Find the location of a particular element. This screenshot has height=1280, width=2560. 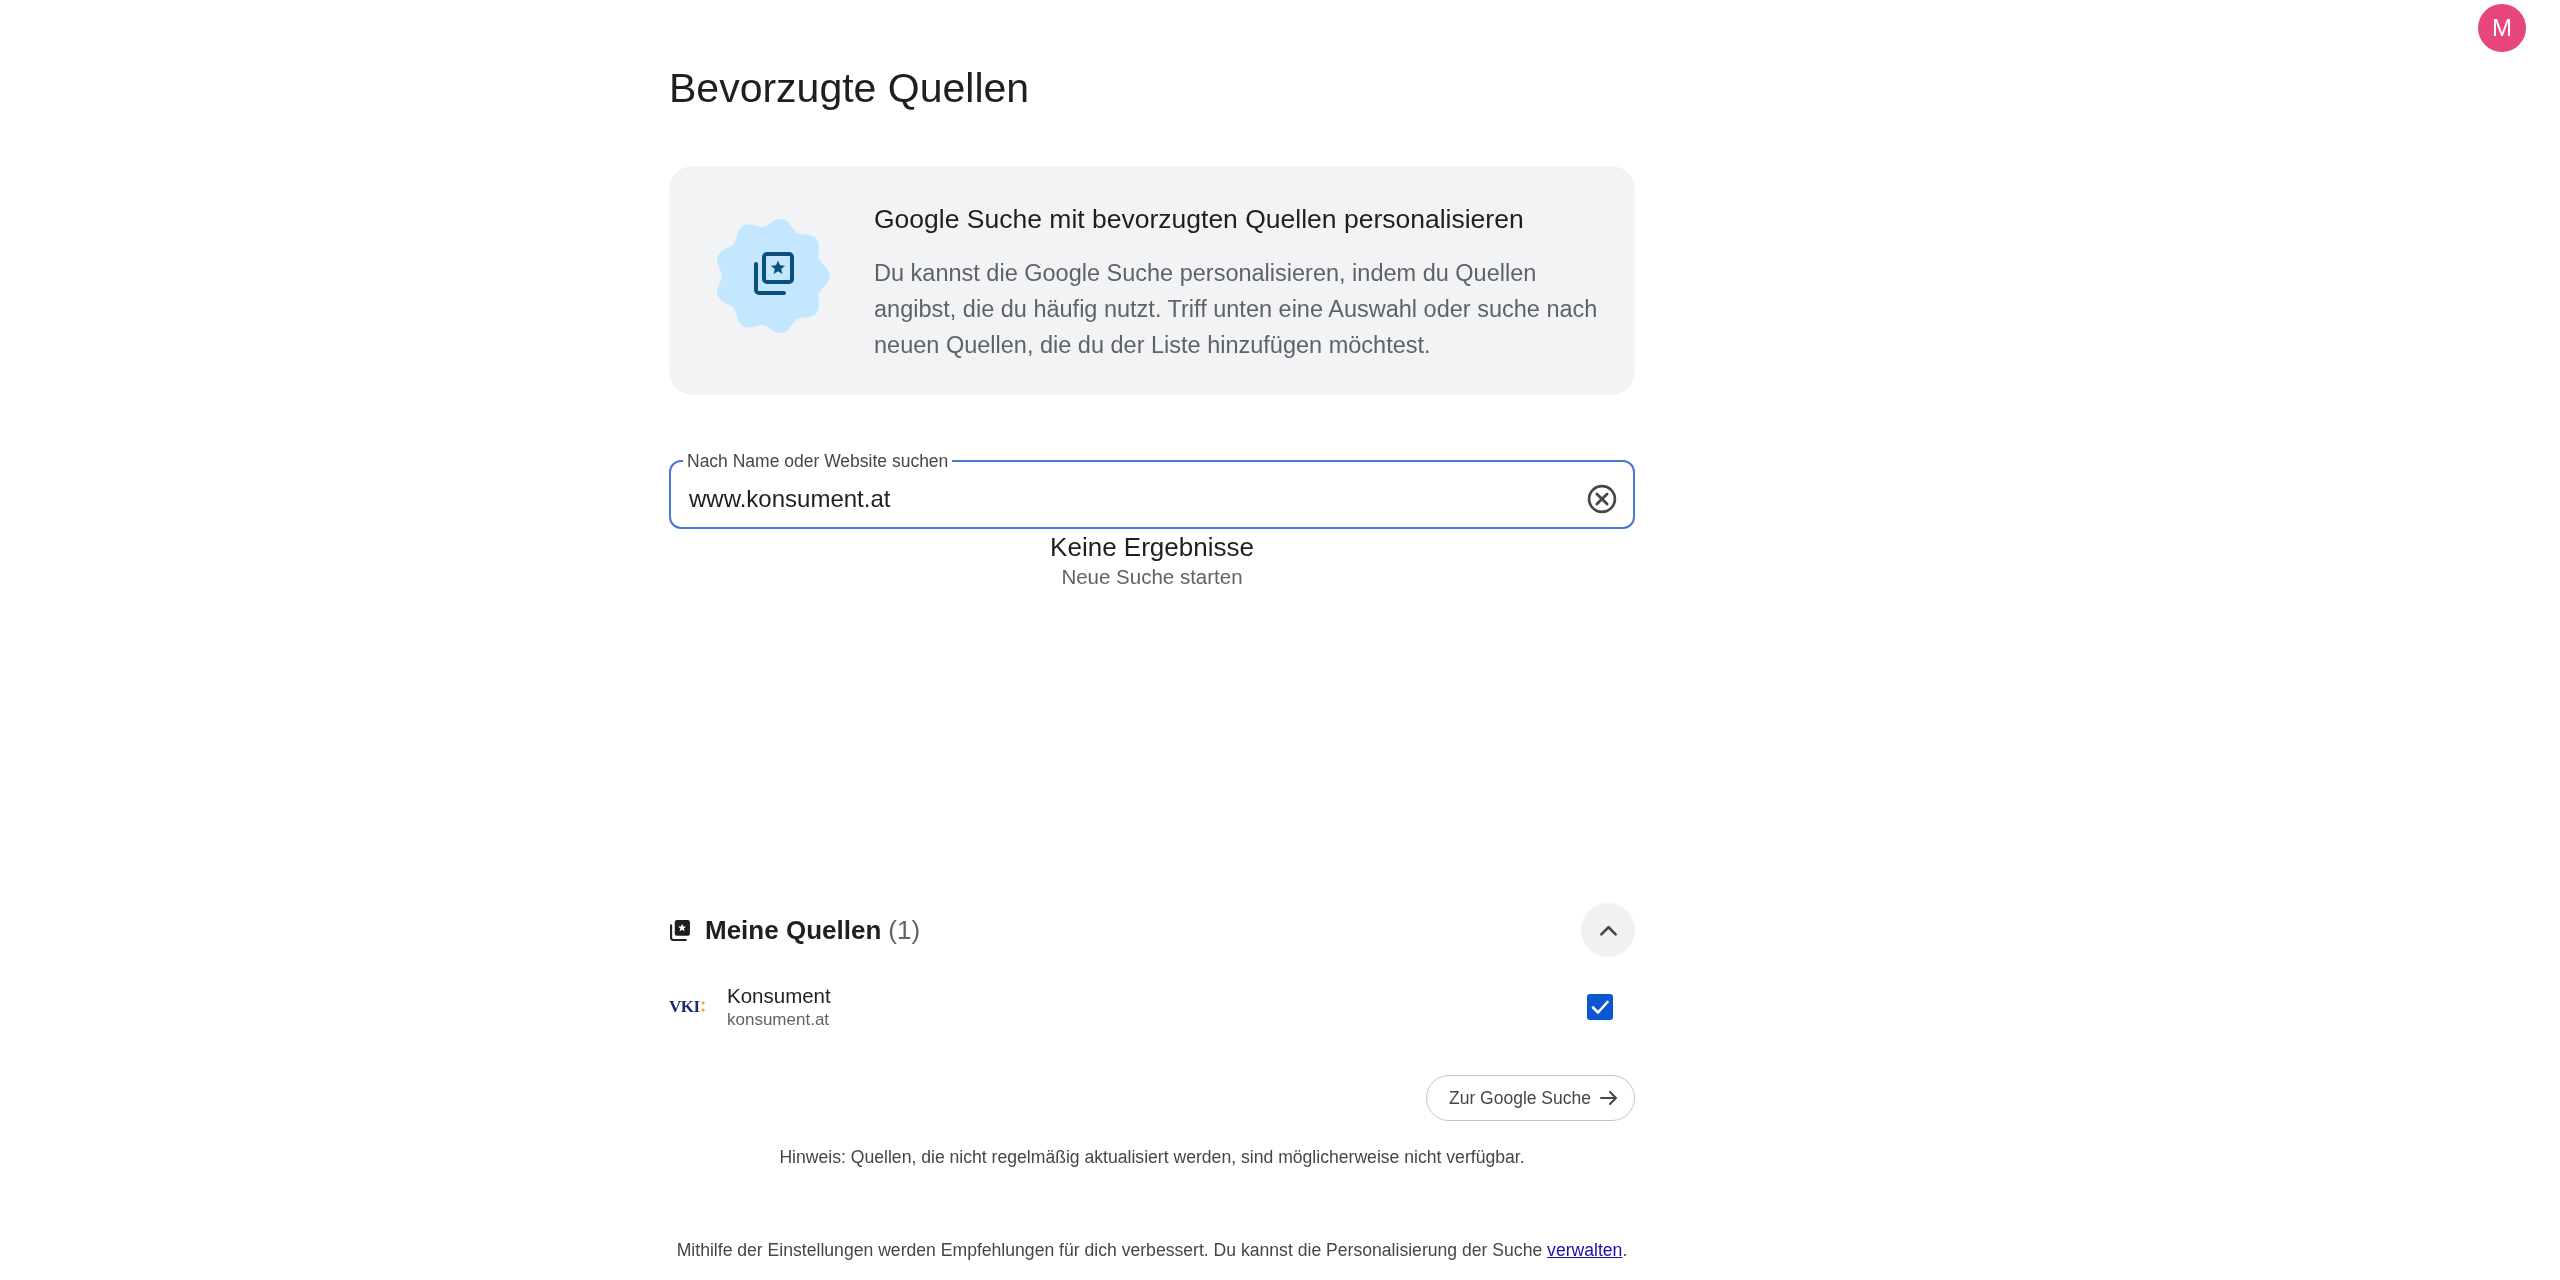

chevron-up-icon is located at coordinates (1608, 930).